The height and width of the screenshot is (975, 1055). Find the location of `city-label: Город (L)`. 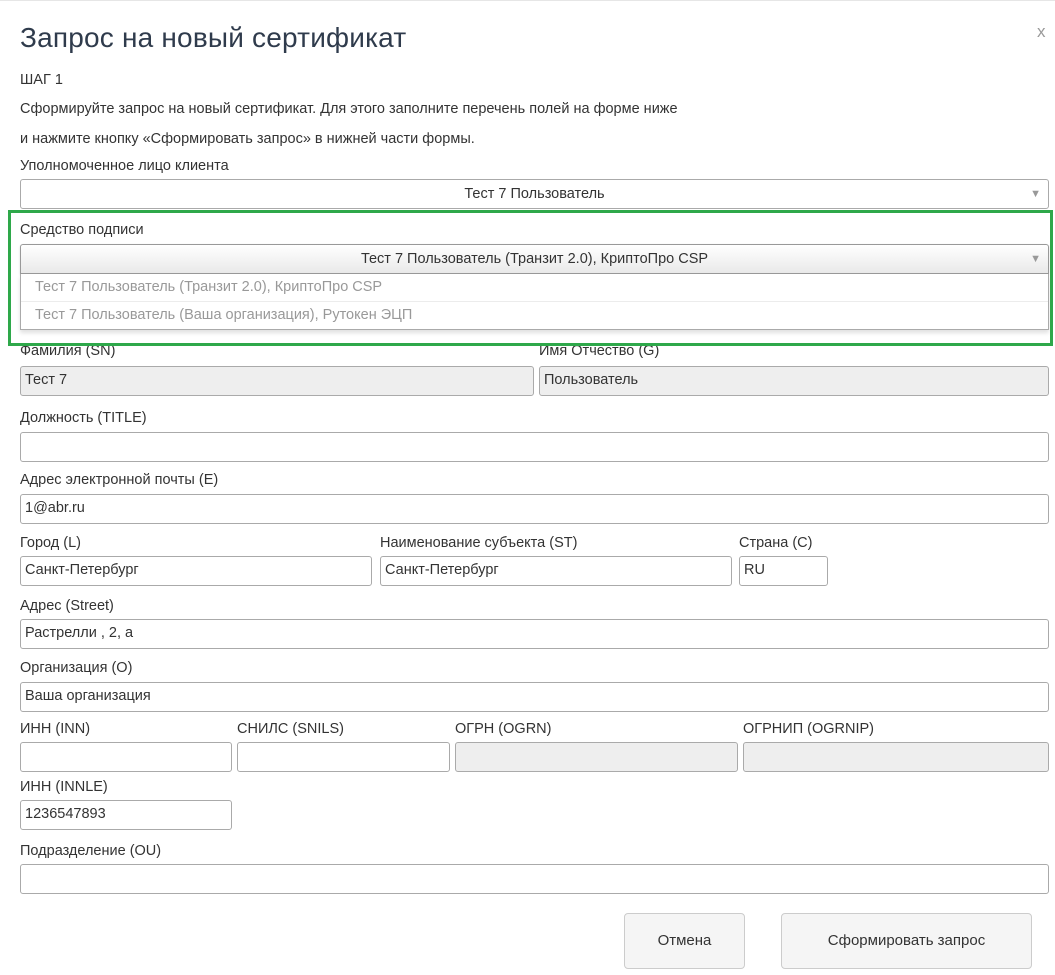

city-label: Город (L) is located at coordinates (50, 543).